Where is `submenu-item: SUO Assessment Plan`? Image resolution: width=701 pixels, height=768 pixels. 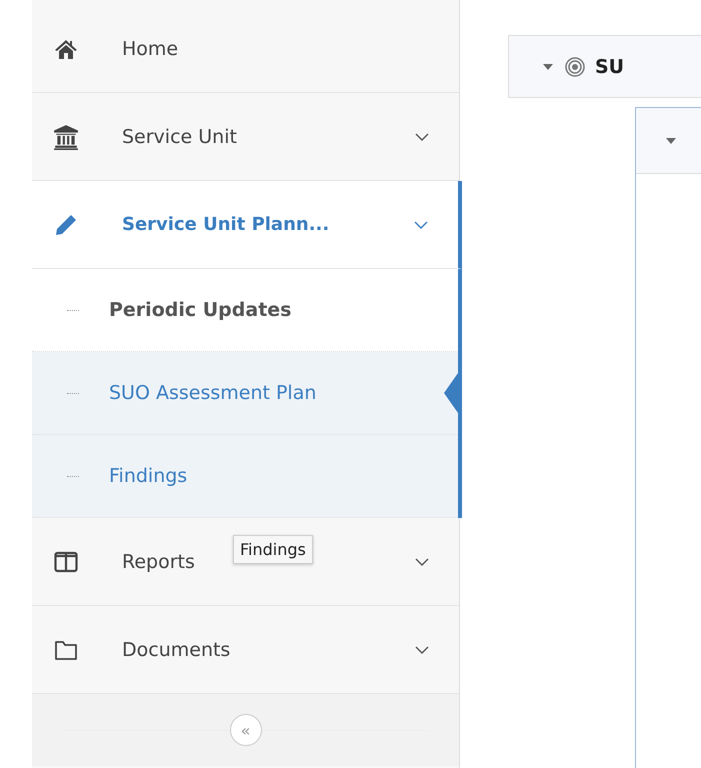
submenu-item: SUO Assessment Plan is located at coordinates (245, 393).